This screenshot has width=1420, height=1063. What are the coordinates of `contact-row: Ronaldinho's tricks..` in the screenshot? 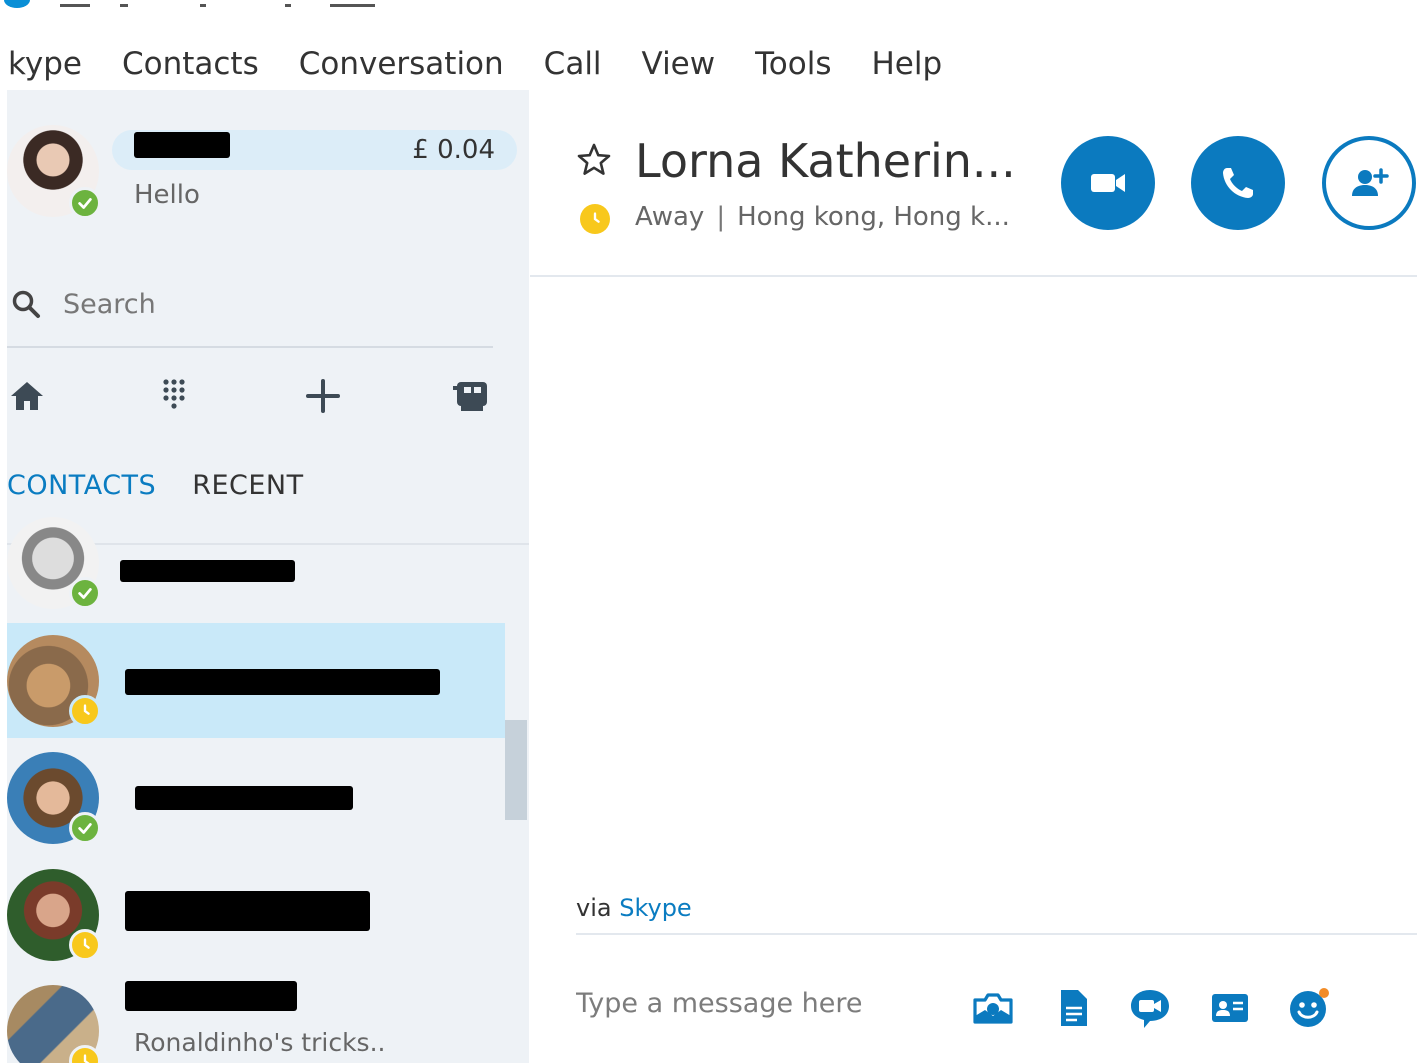 It's located at (256, 1018).